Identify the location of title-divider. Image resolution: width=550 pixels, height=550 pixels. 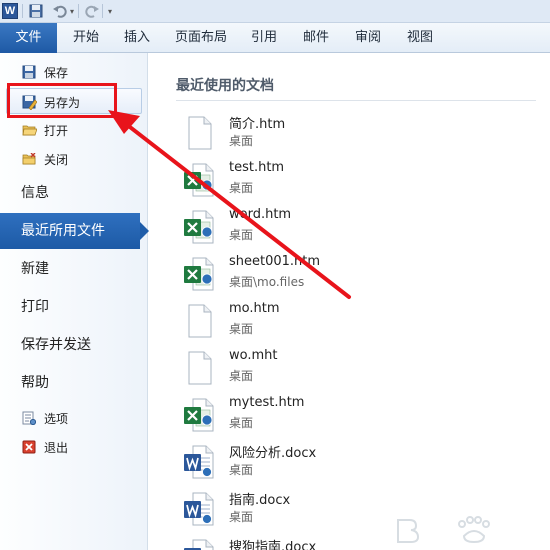
(356, 100).